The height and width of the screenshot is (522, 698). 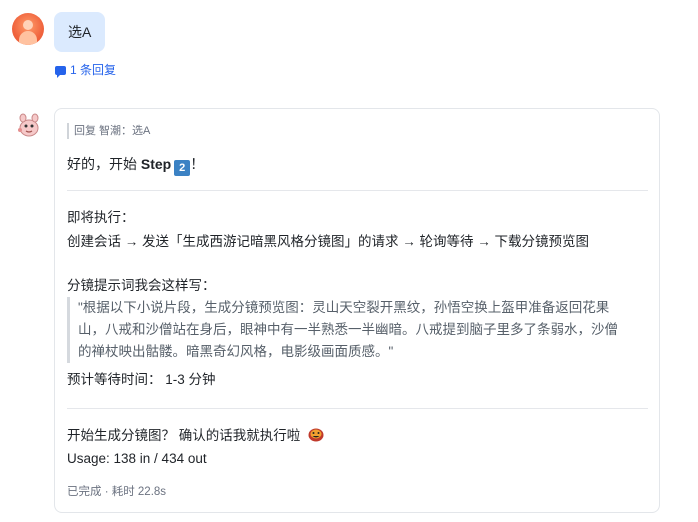 I want to click on reply-quote: 回复 智潮：选A, so click(x=108, y=131).